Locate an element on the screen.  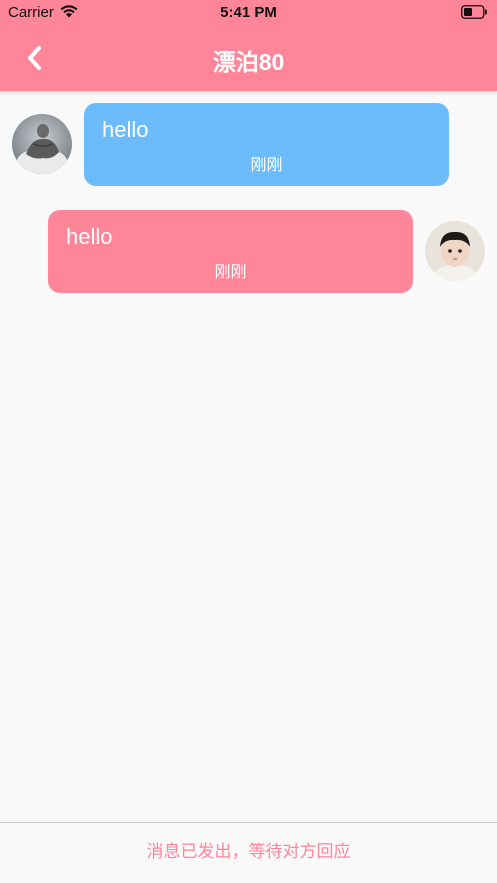
battery-icon is located at coordinates (474, 12).